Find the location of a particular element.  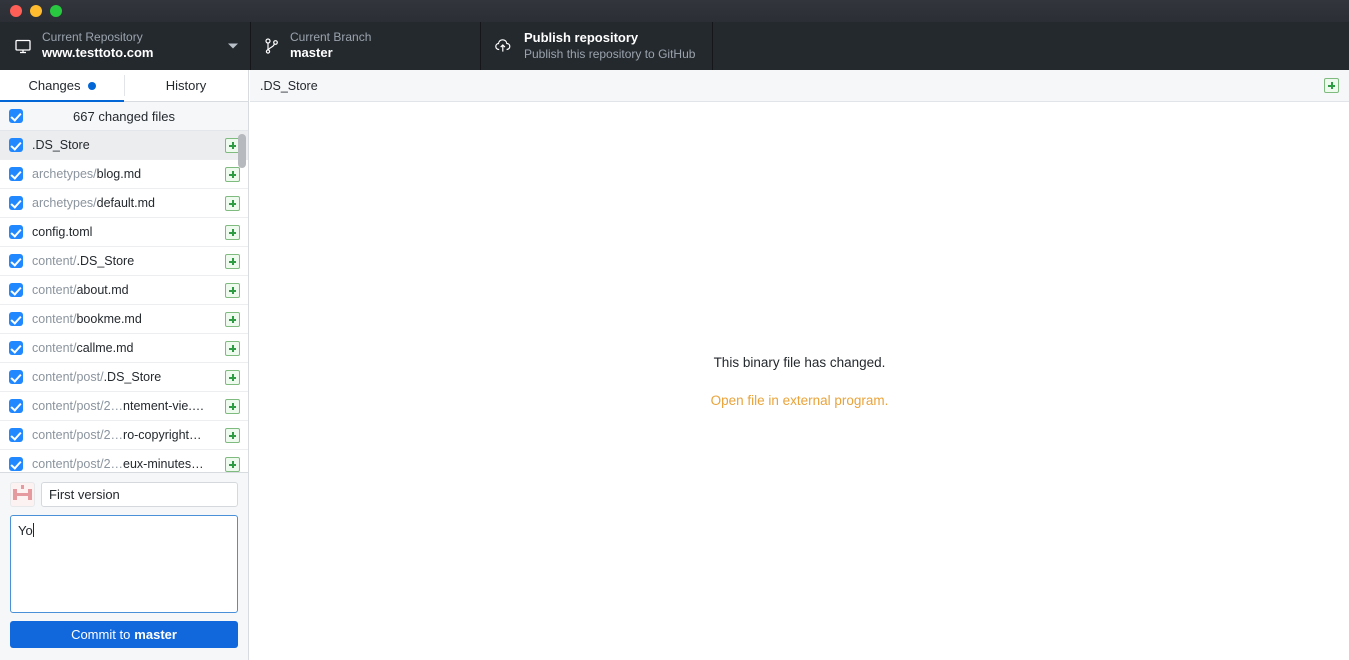

file-path-label: .DS_Store is located at coordinates (124, 145).